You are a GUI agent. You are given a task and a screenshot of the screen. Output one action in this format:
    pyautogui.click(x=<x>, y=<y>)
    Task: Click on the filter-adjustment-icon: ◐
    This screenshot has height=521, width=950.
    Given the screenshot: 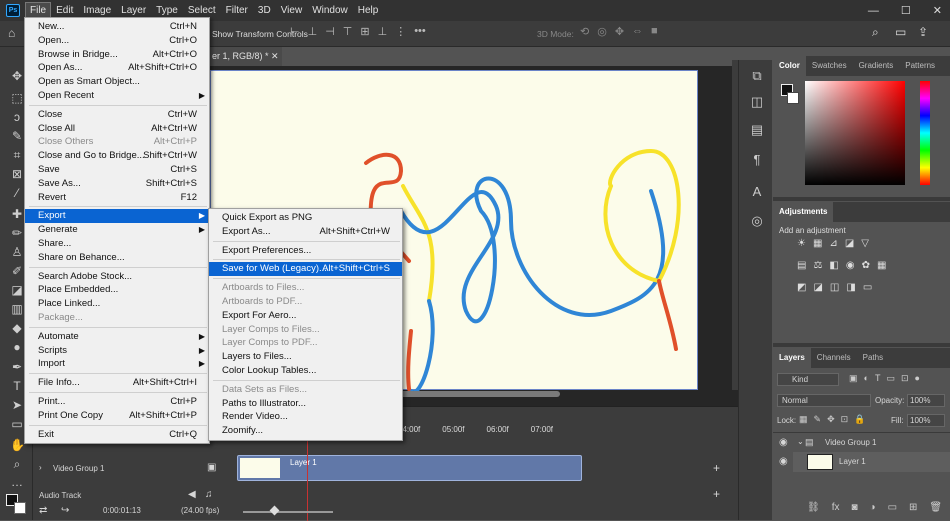 What is the action you would take?
    pyautogui.click(x=866, y=378)
    